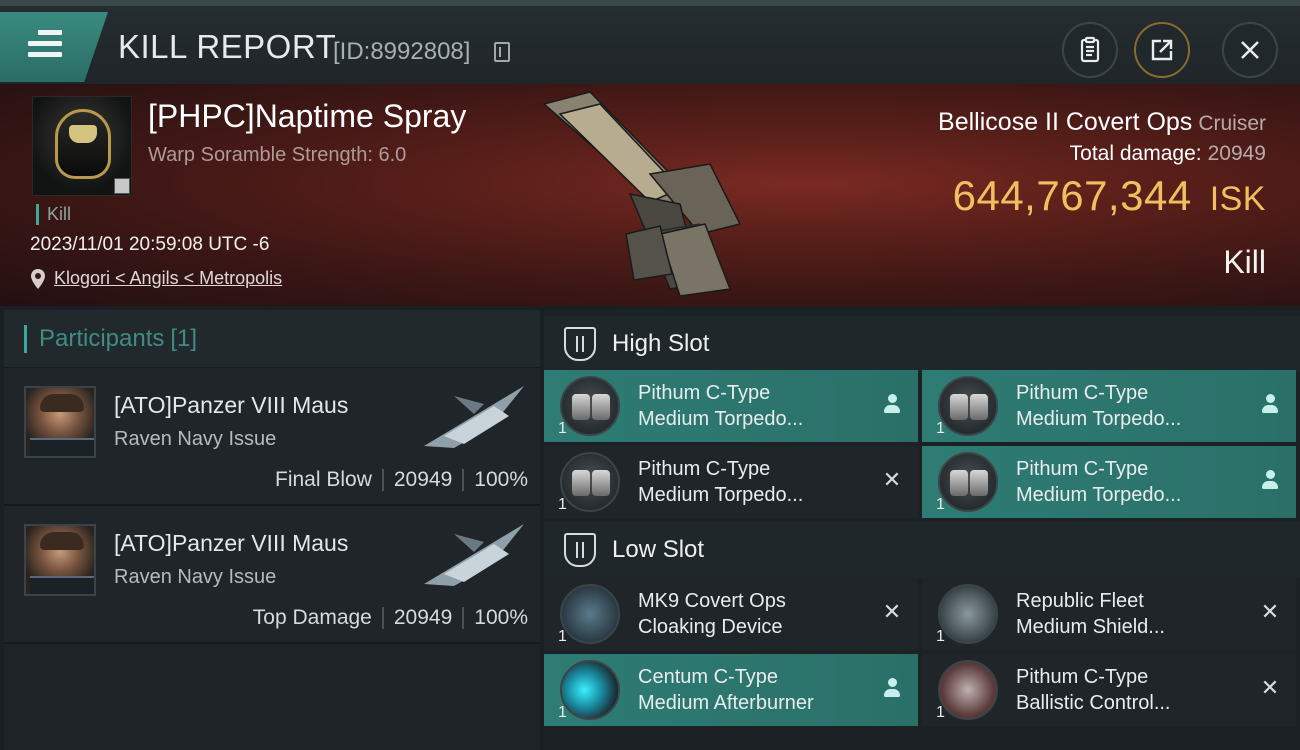 The width and height of the screenshot is (1300, 750). I want to click on corp-badge-icon, so click(122, 186).